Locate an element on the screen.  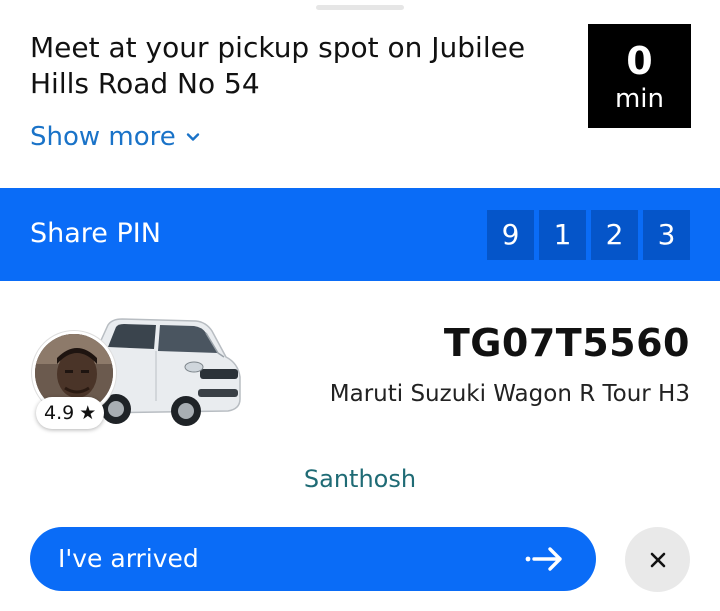
pin-digit: 1 is located at coordinates (562, 235).